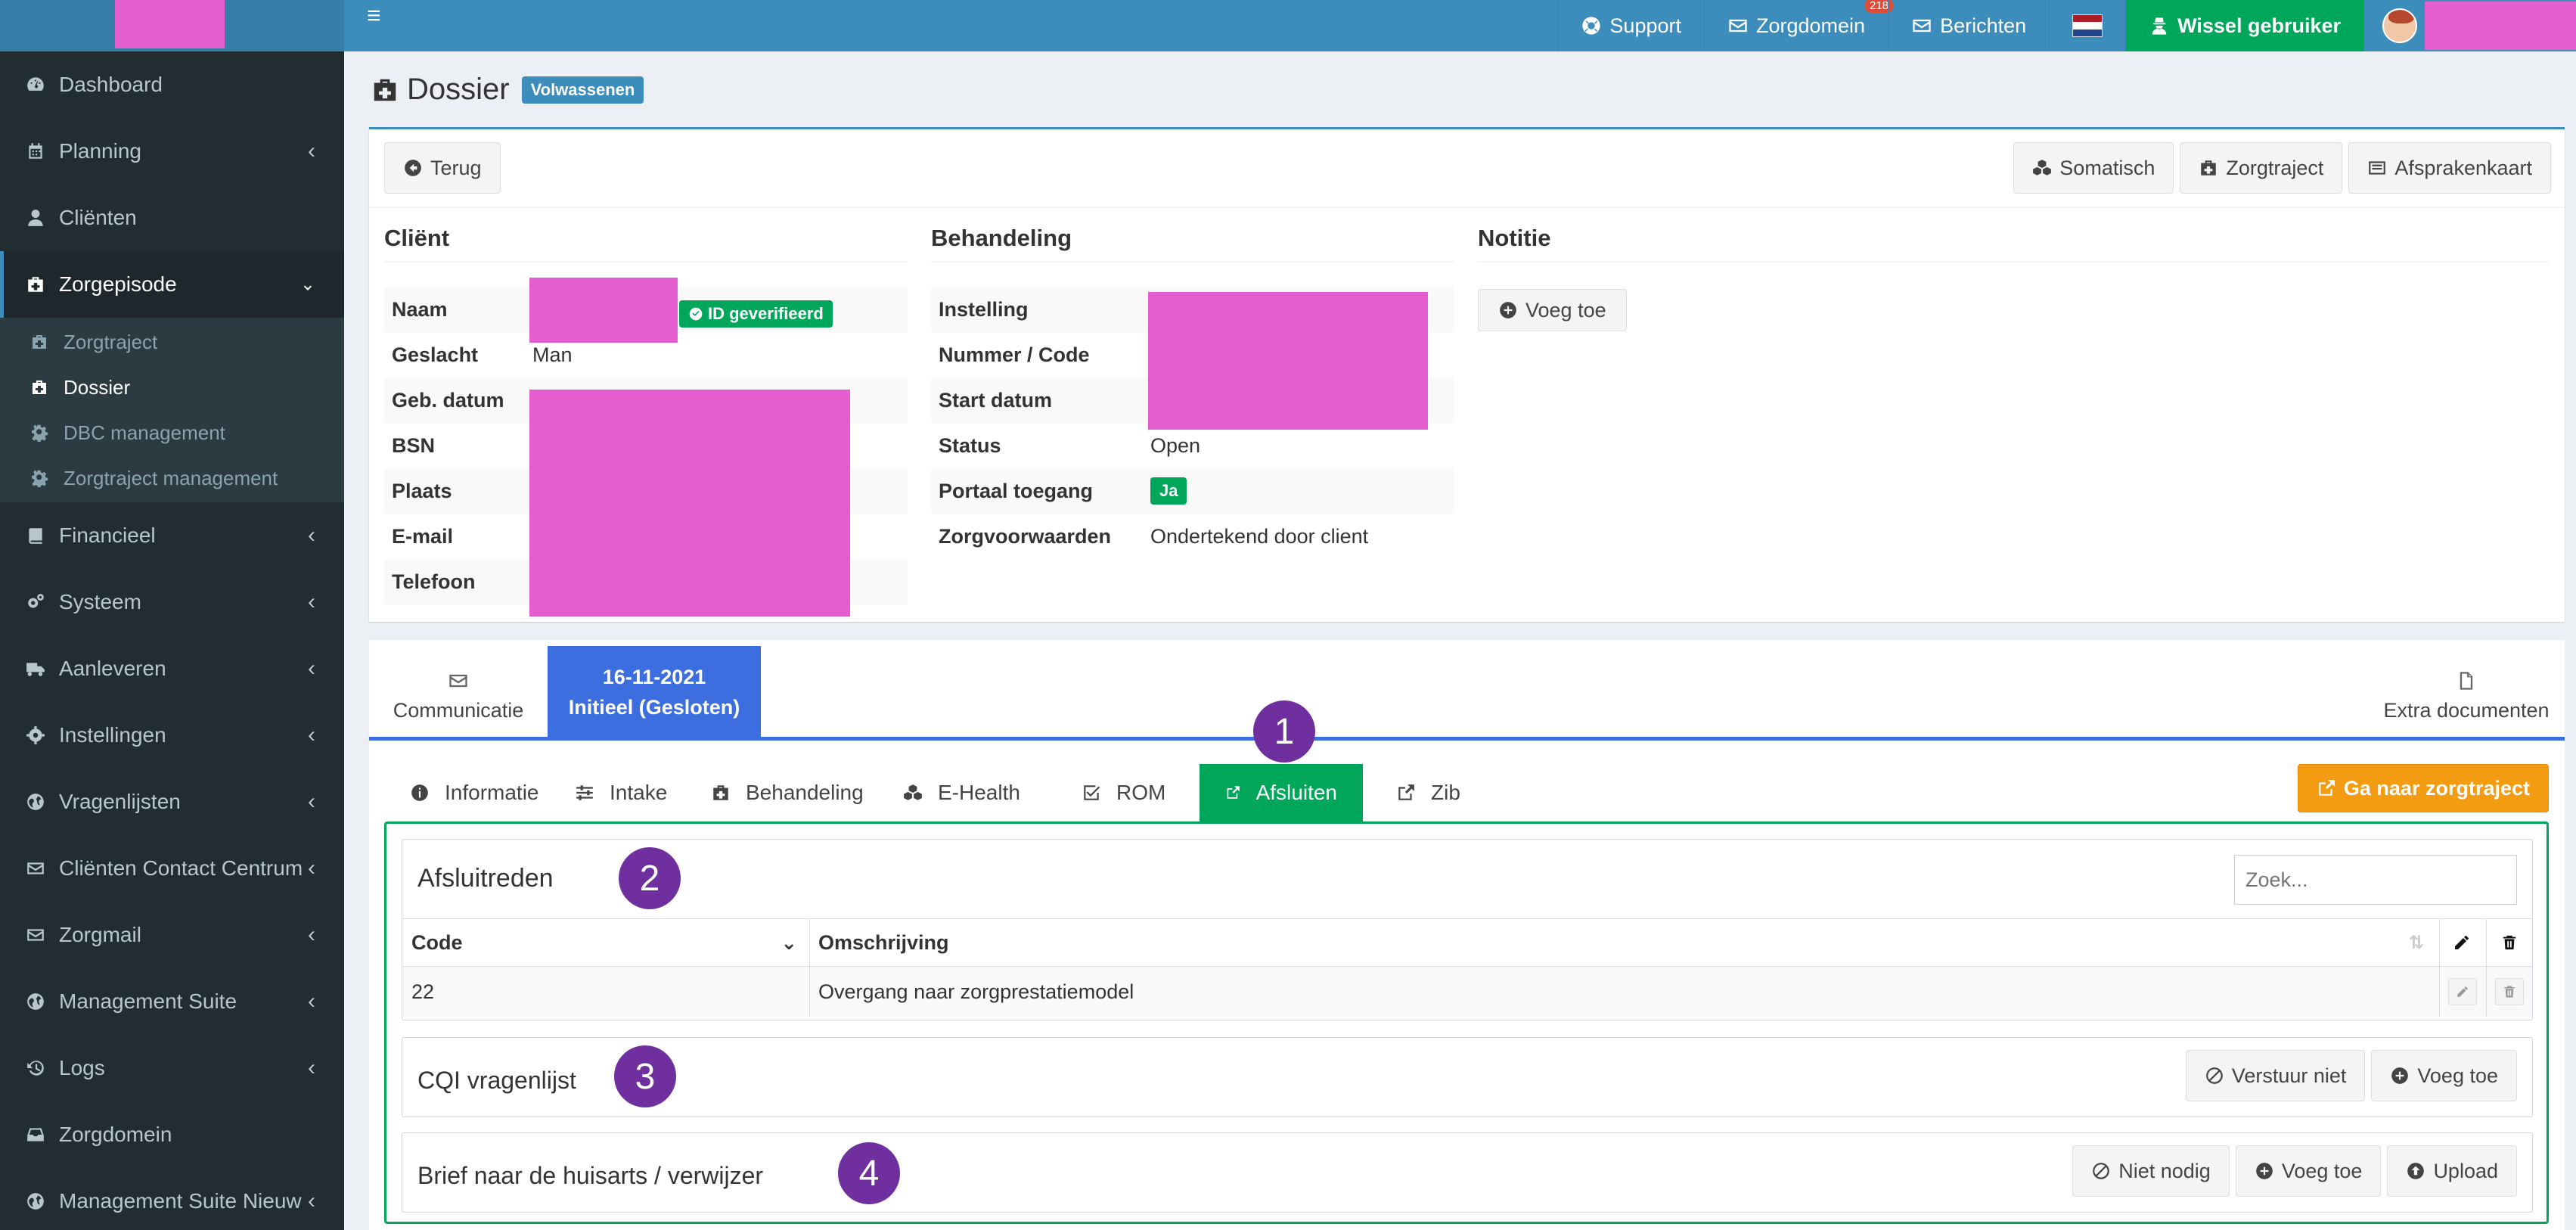  I want to click on niet-nodig-label: Niet nodig, so click(2164, 1170).